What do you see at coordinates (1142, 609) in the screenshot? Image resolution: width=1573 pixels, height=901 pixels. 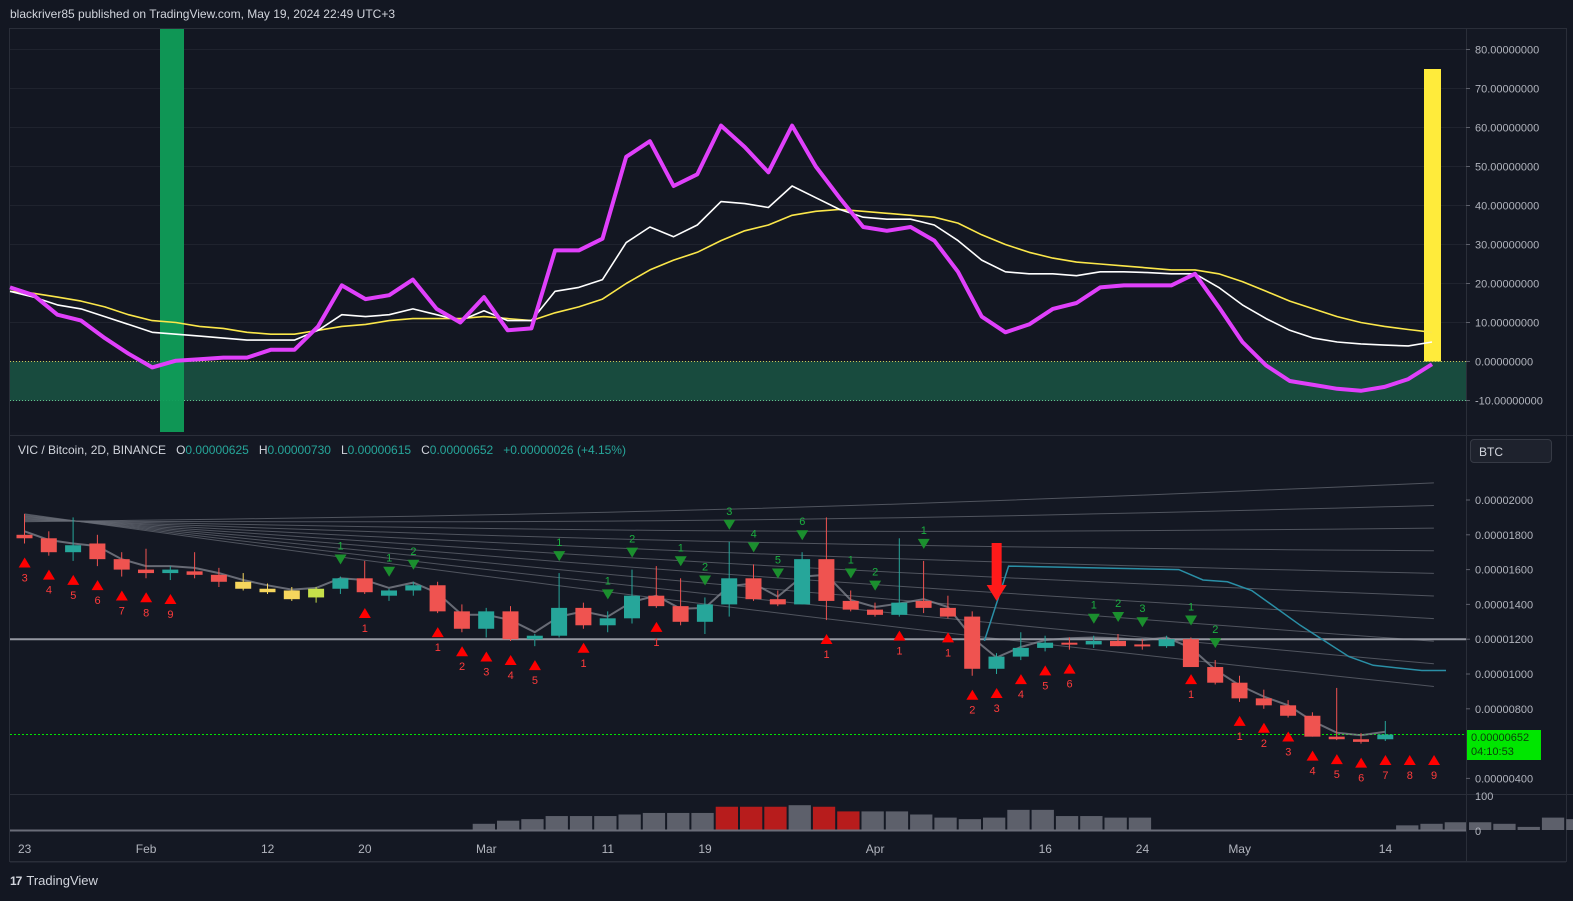 I see `buy-setup-count: 3` at bounding box center [1142, 609].